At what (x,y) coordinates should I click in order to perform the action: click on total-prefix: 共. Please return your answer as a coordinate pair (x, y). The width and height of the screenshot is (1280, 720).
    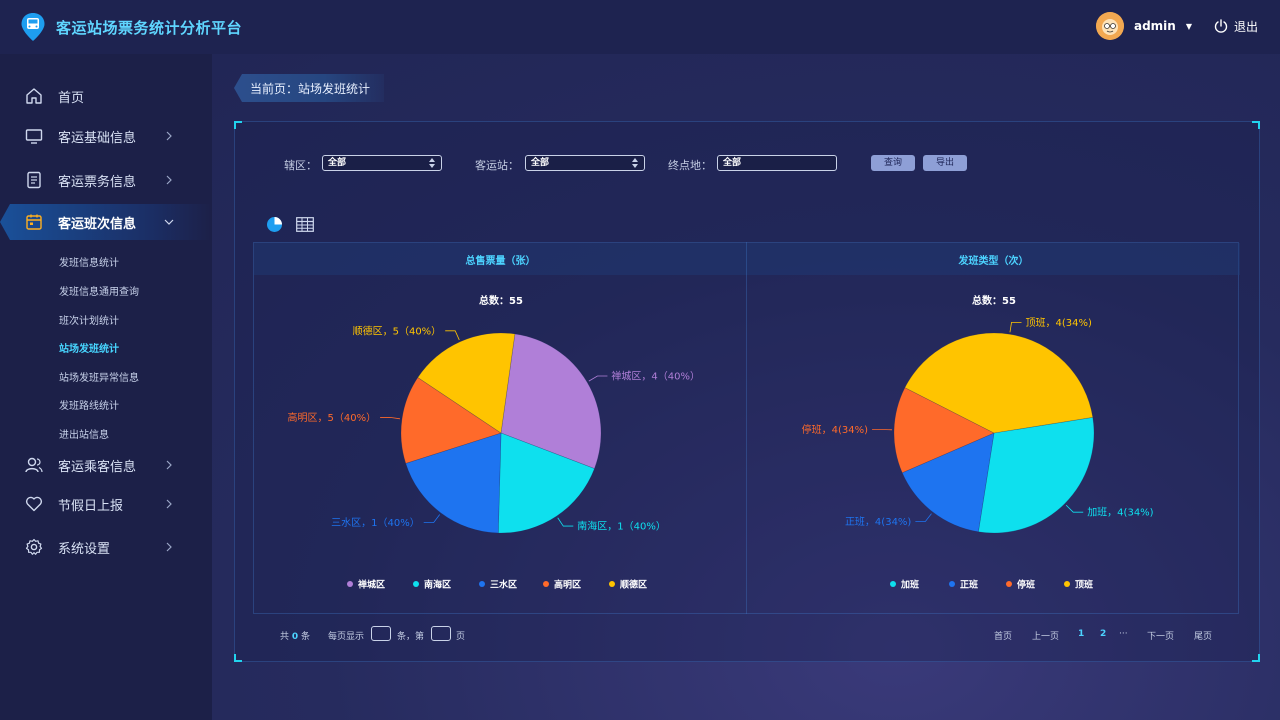
    Looking at the image, I should click on (285, 637).